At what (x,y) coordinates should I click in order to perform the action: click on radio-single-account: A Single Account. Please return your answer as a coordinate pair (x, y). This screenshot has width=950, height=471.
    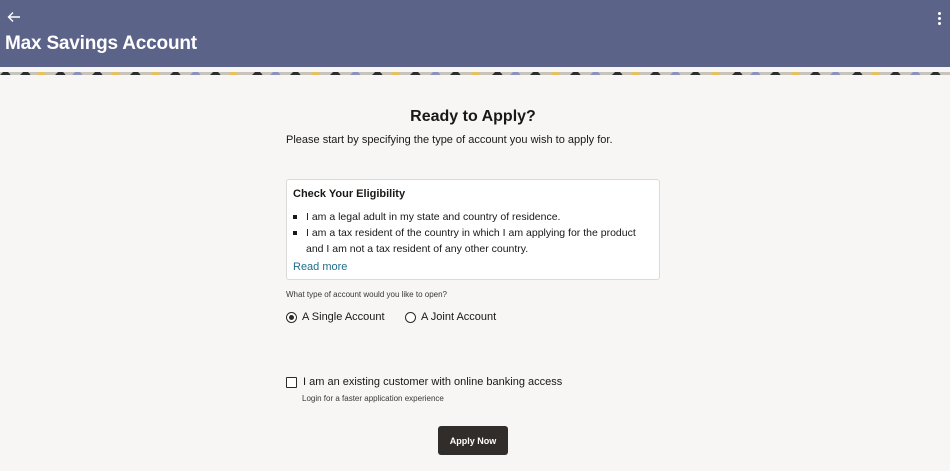
    Looking at the image, I should click on (335, 317).